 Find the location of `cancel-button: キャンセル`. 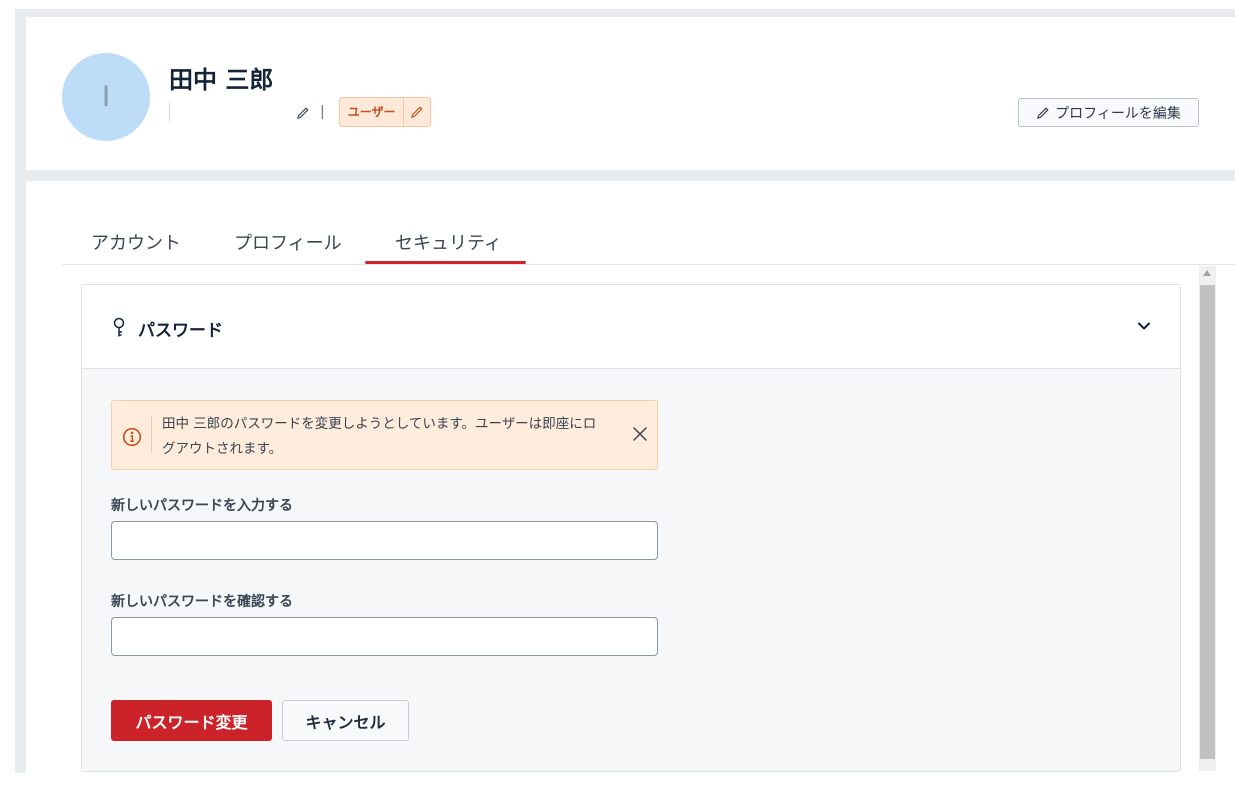

cancel-button: キャンセル is located at coordinates (345, 720).